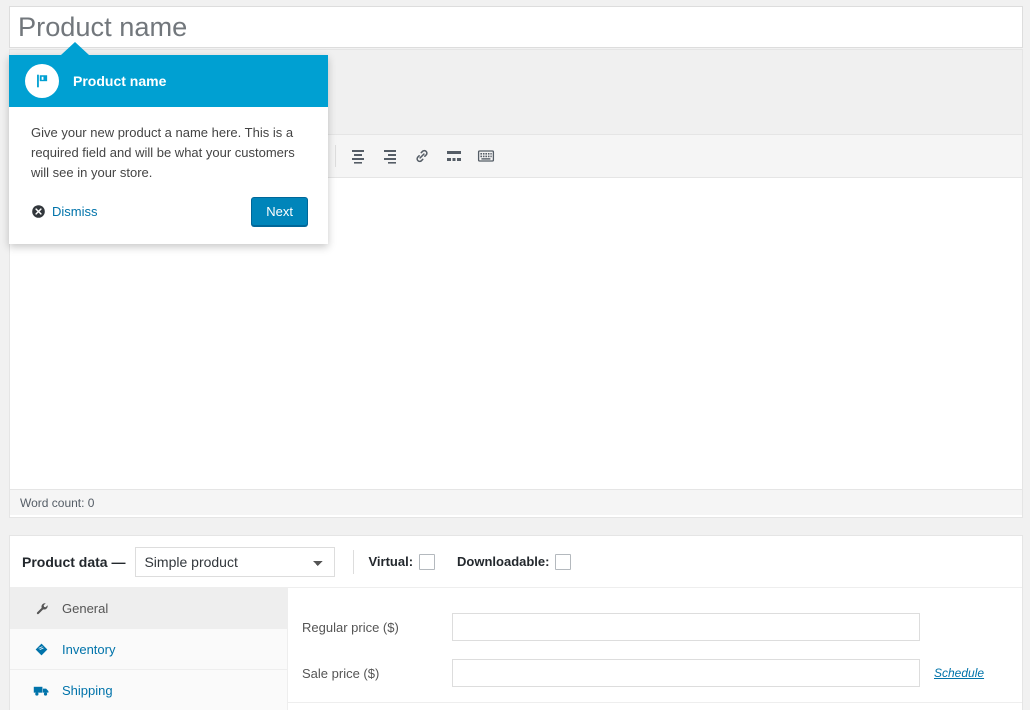  What do you see at coordinates (120, 81) in the screenshot?
I see `pointer-title: Product name` at bounding box center [120, 81].